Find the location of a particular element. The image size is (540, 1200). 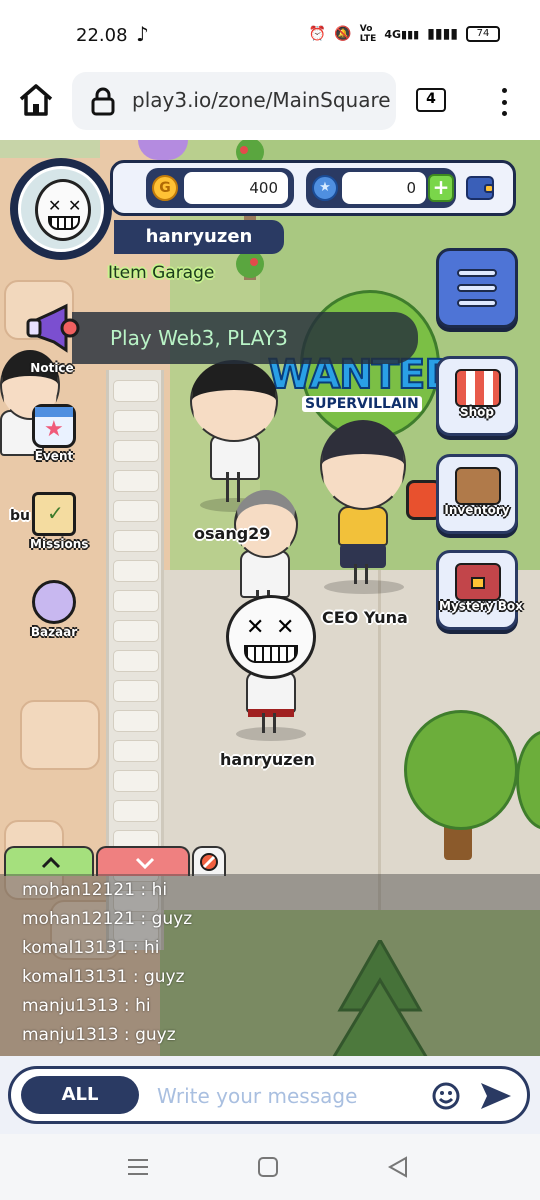

chat-input-bar: ALL is located at coordinates (270, 1095).